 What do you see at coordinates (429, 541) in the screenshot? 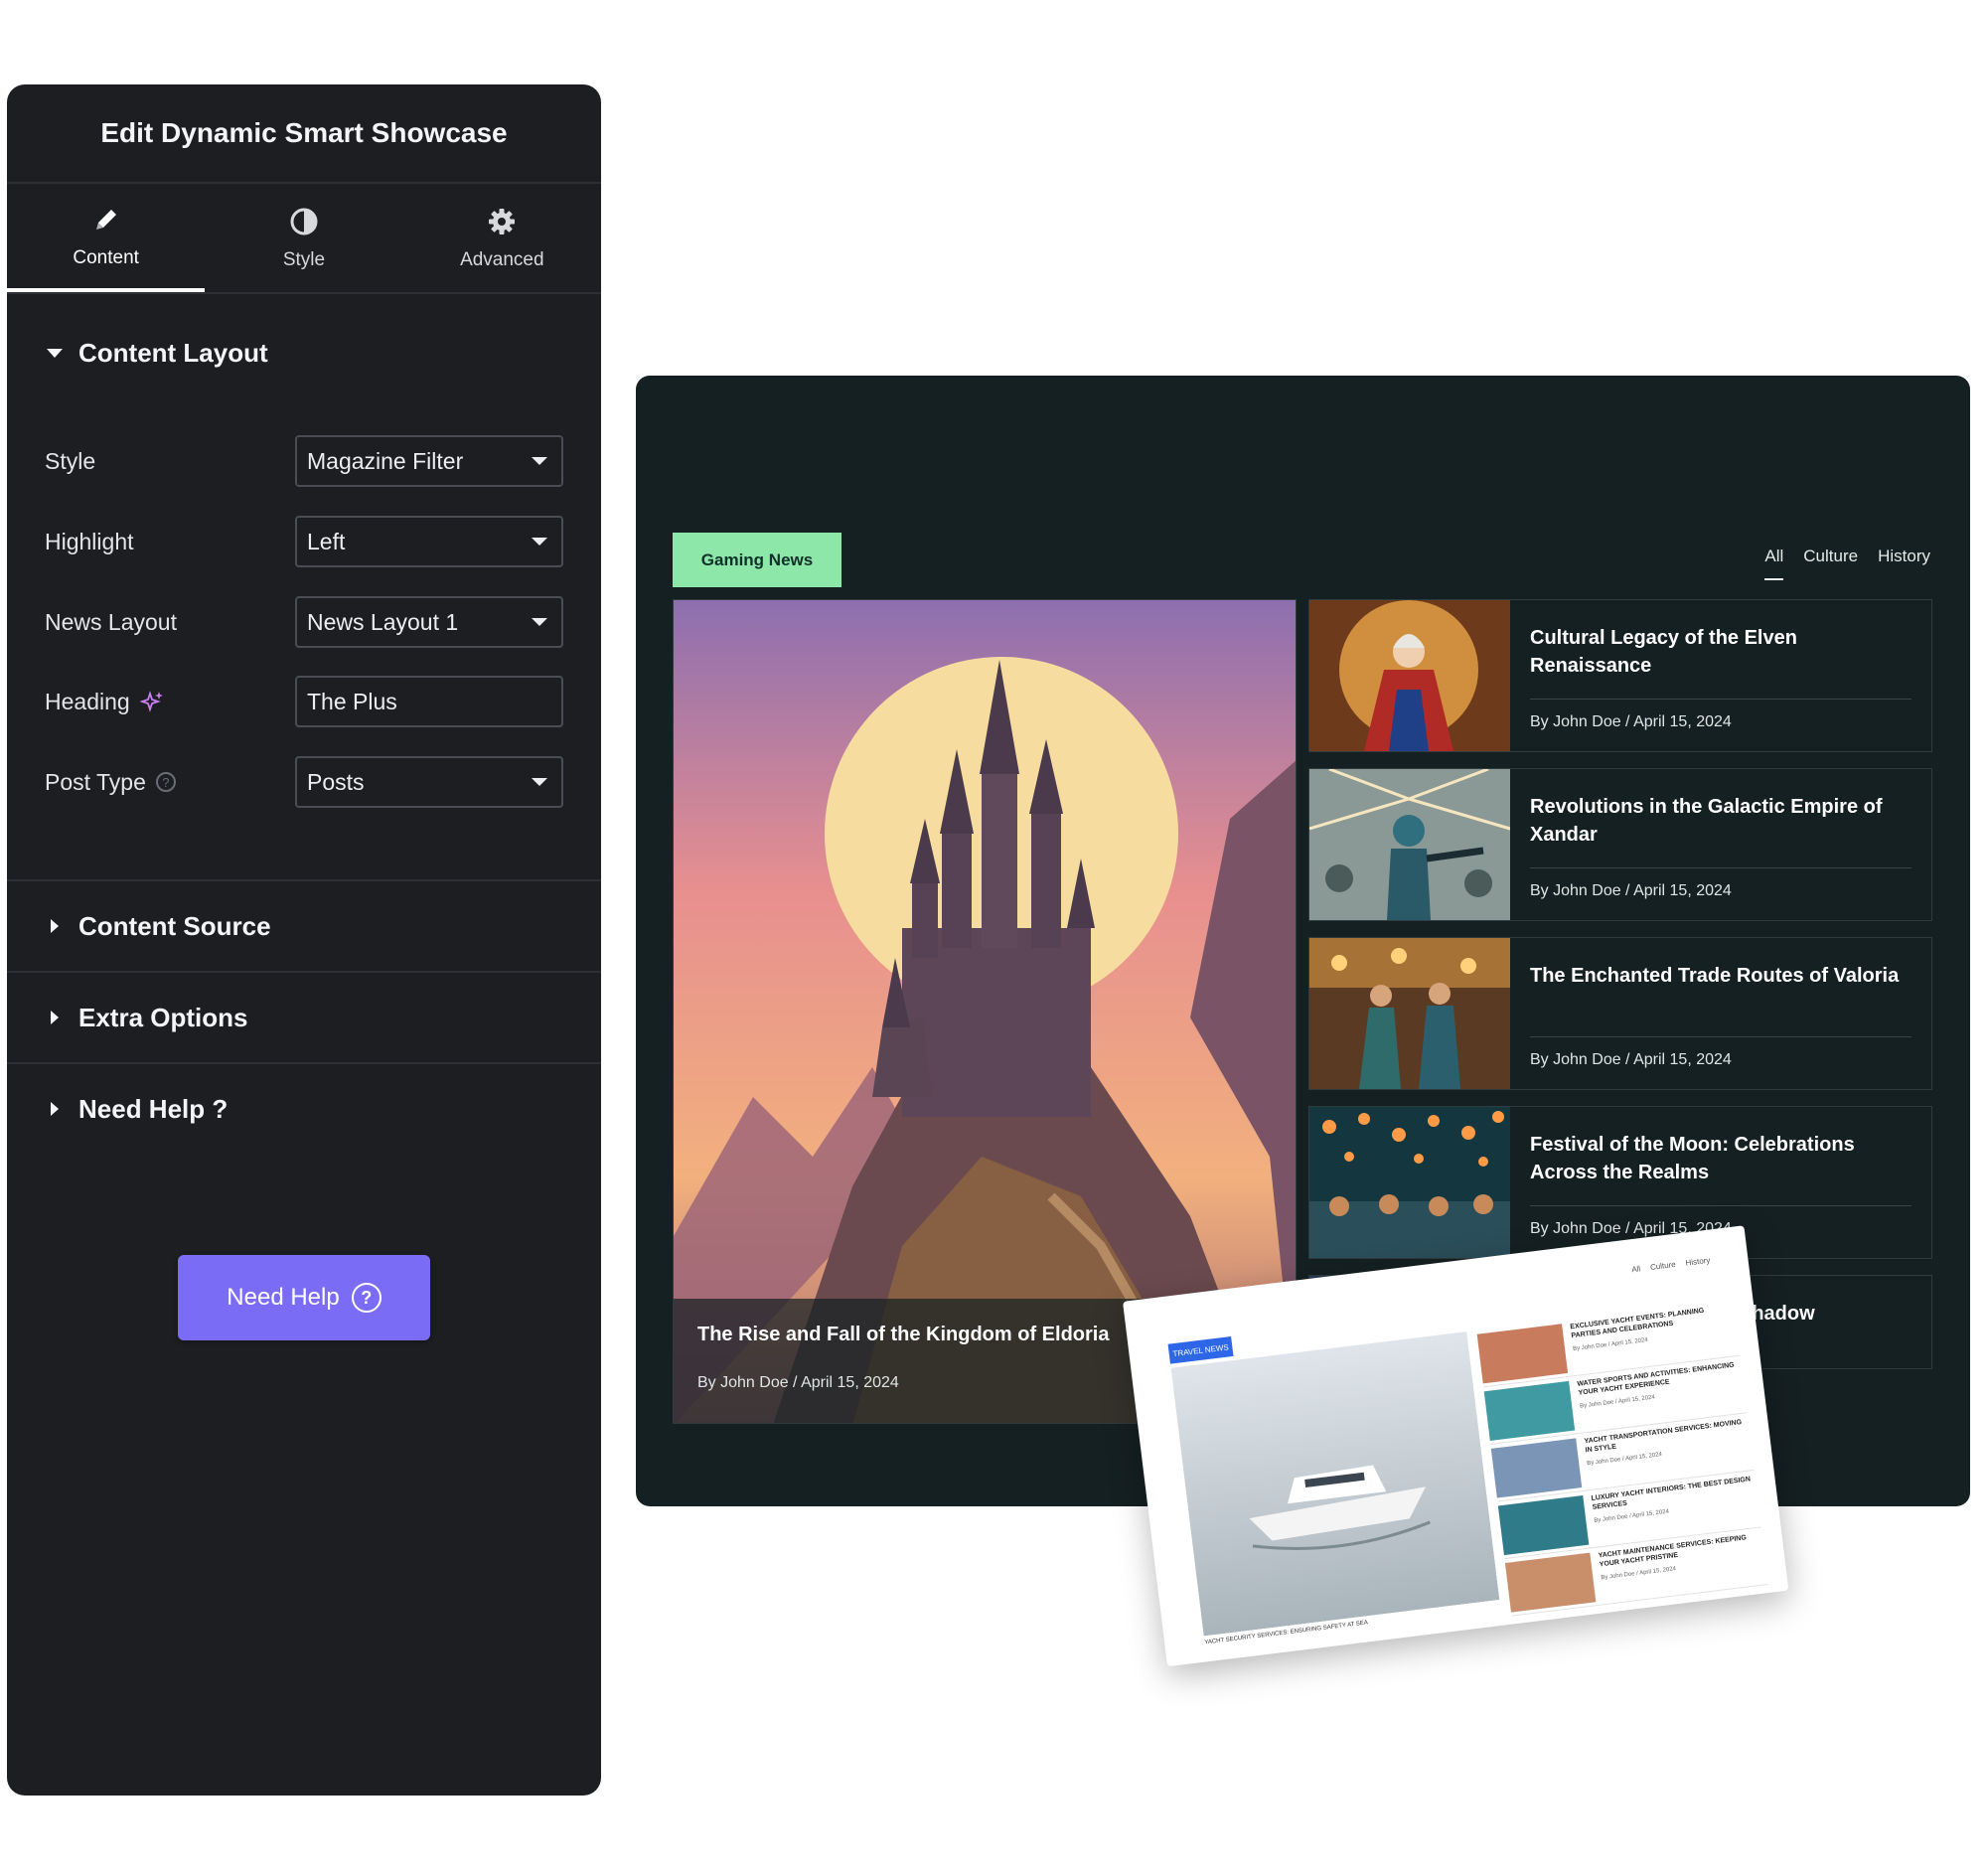
I see `highlight-select: Left` at bounding box center [429, 541].